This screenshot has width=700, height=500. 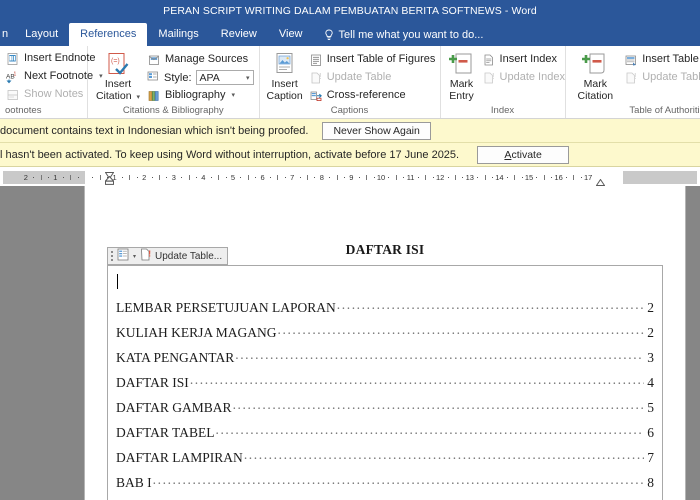 I want to click on insert-index-button: Insert Index, so click(x=524, y=59).